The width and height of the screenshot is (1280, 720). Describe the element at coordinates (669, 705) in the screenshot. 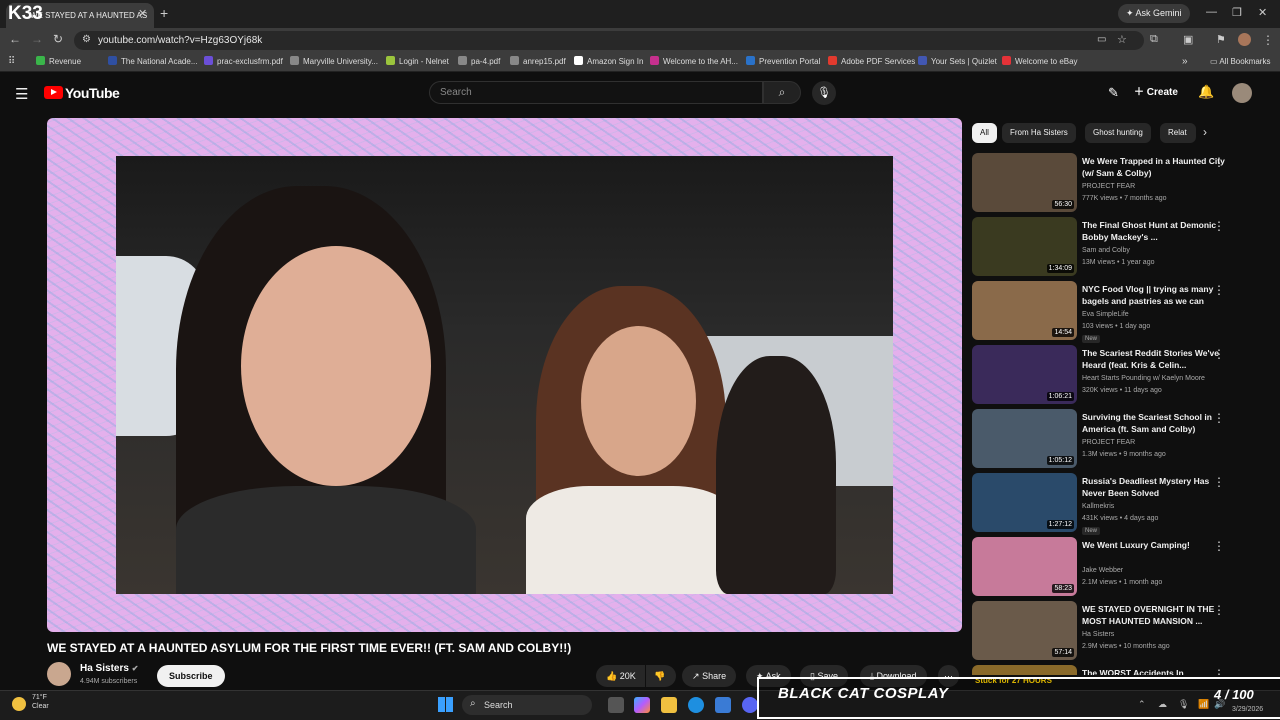

I see `file-explorer-icon` at that location.